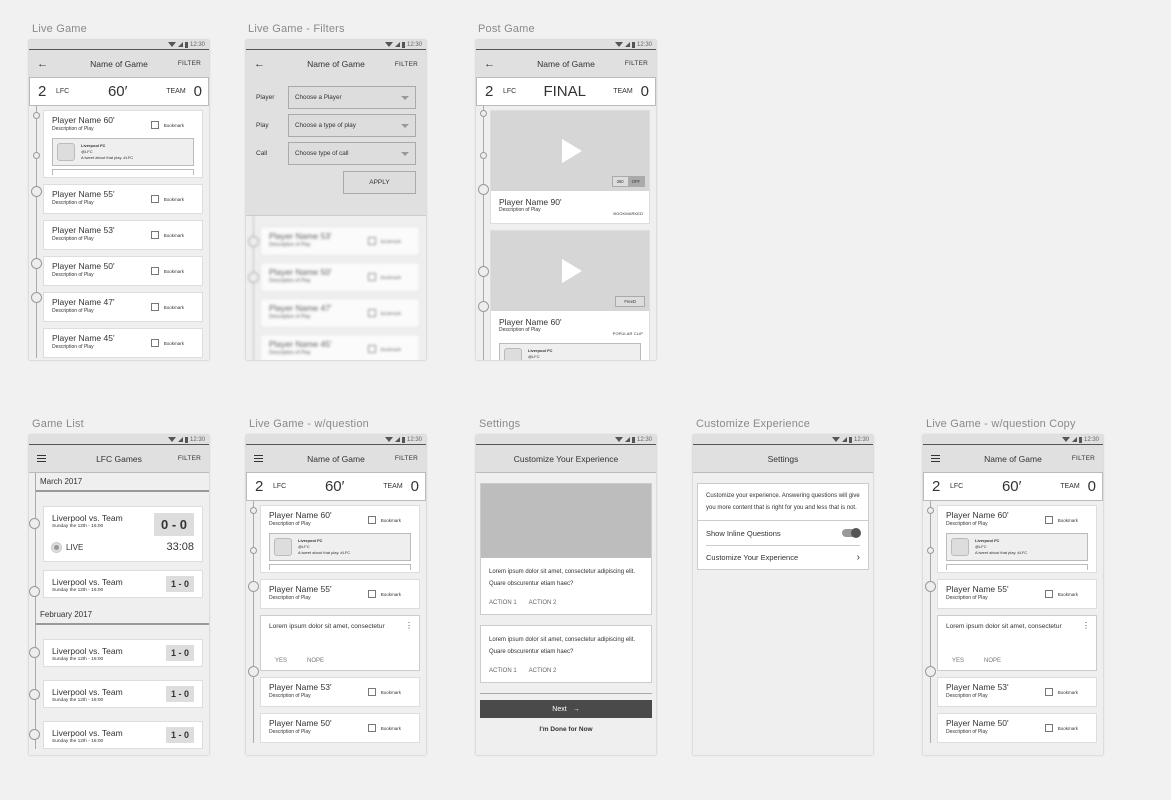 Image resolution: width=1171 pixels, height=800 pixels. I want to click on next-button: Next →, so click(566, 709).